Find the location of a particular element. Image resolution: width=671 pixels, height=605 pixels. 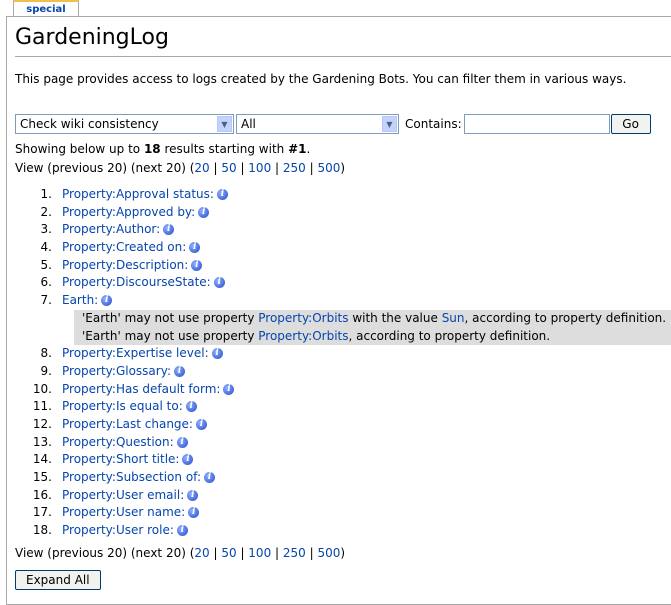

bot-select: Check wiki consistency ▼ is located at coordinates (124, 124).